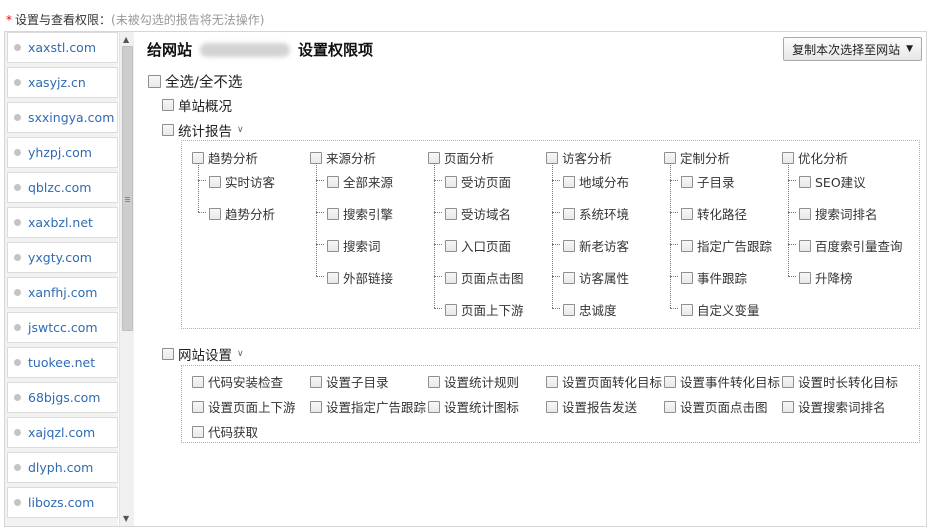  I want to click on report-item: 指定广告跟踪, so click(726, 245).